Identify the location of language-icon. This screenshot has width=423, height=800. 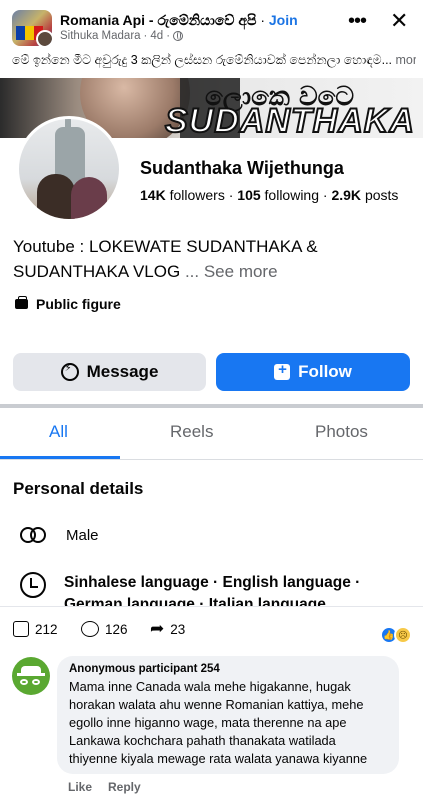
(33, 585).